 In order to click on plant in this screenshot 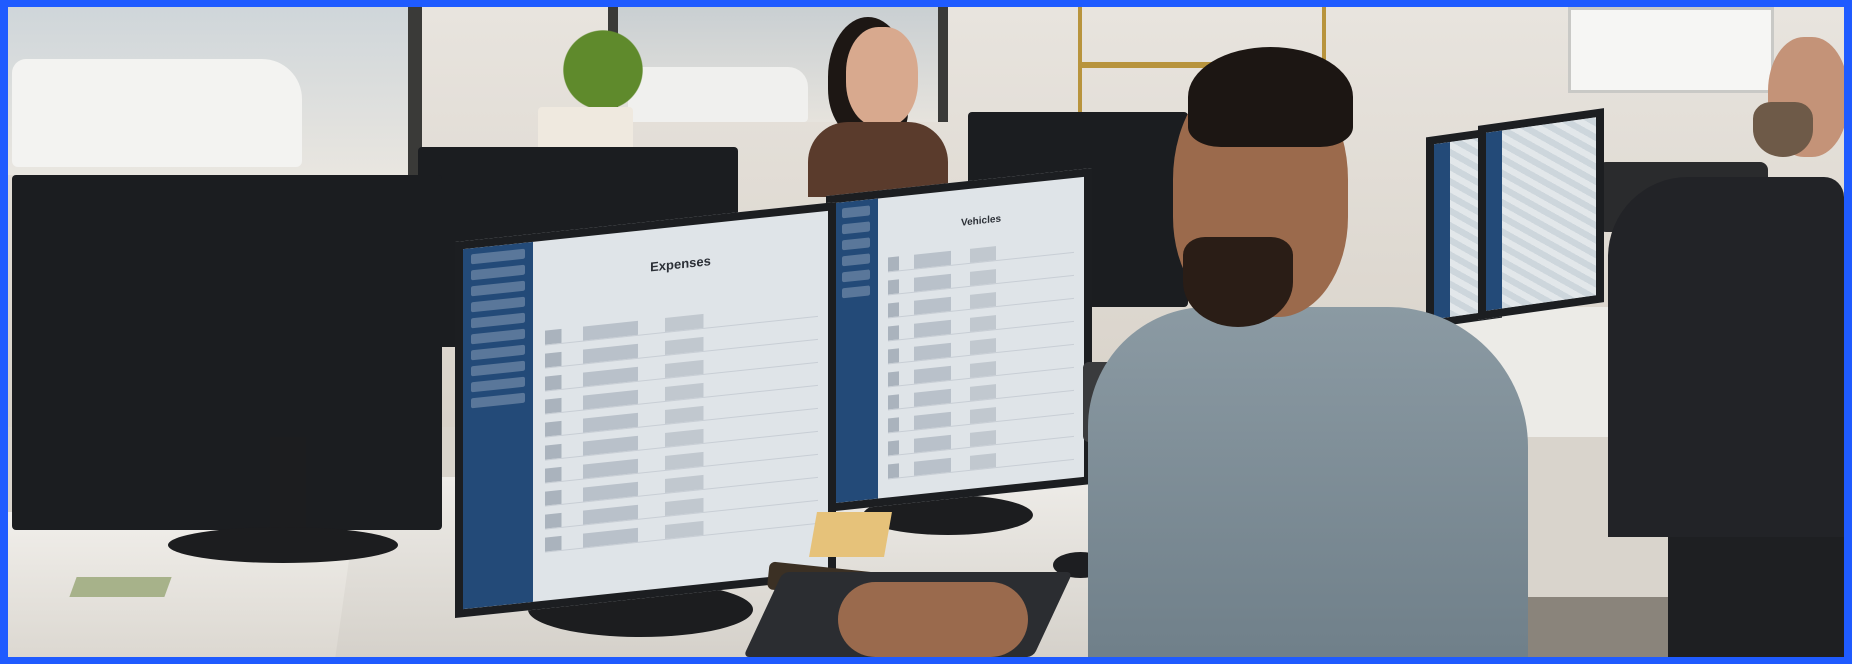, I will do `click(603, 59)`.